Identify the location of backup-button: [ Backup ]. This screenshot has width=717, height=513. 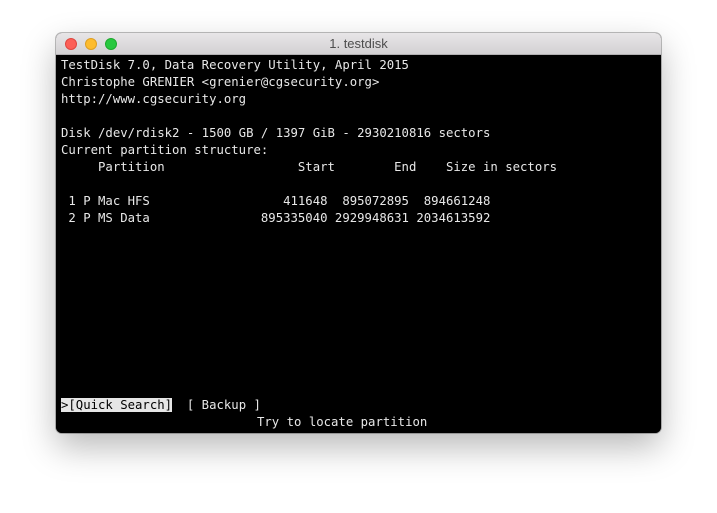
(224, 405).